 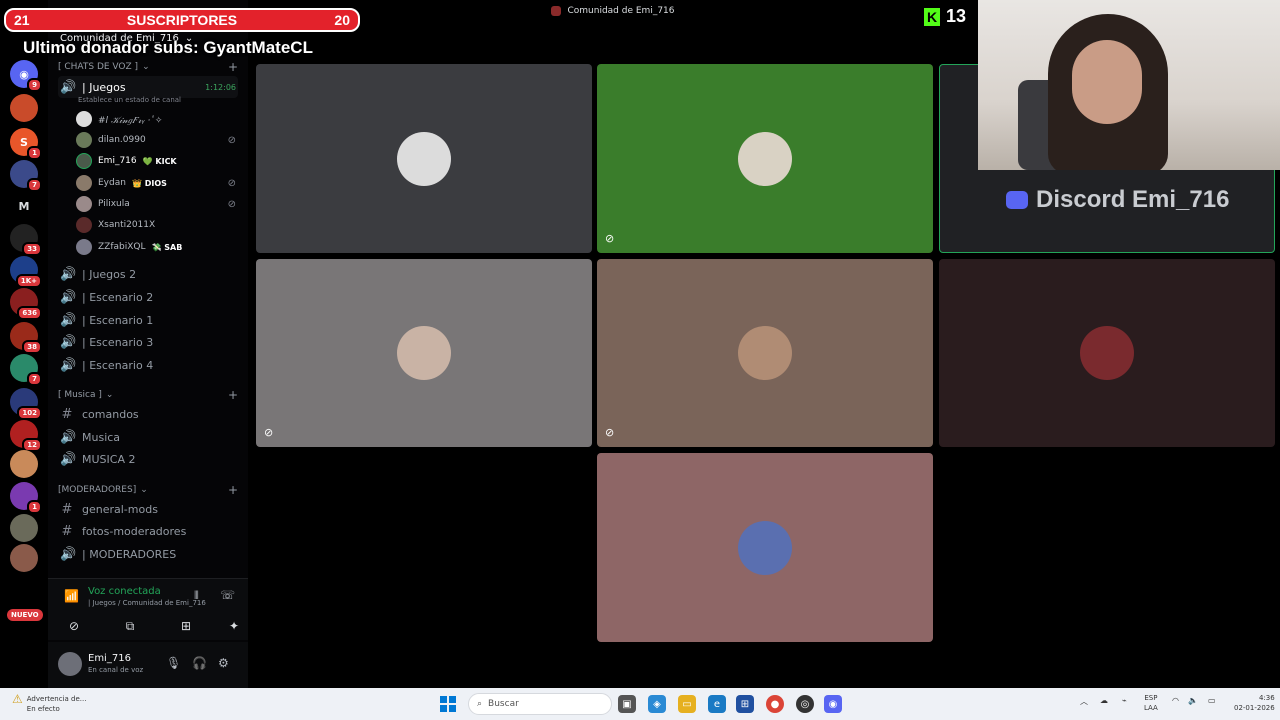 I want to click on voice-member: Emi_716 💚 KICK, so click(x=157, y=161).